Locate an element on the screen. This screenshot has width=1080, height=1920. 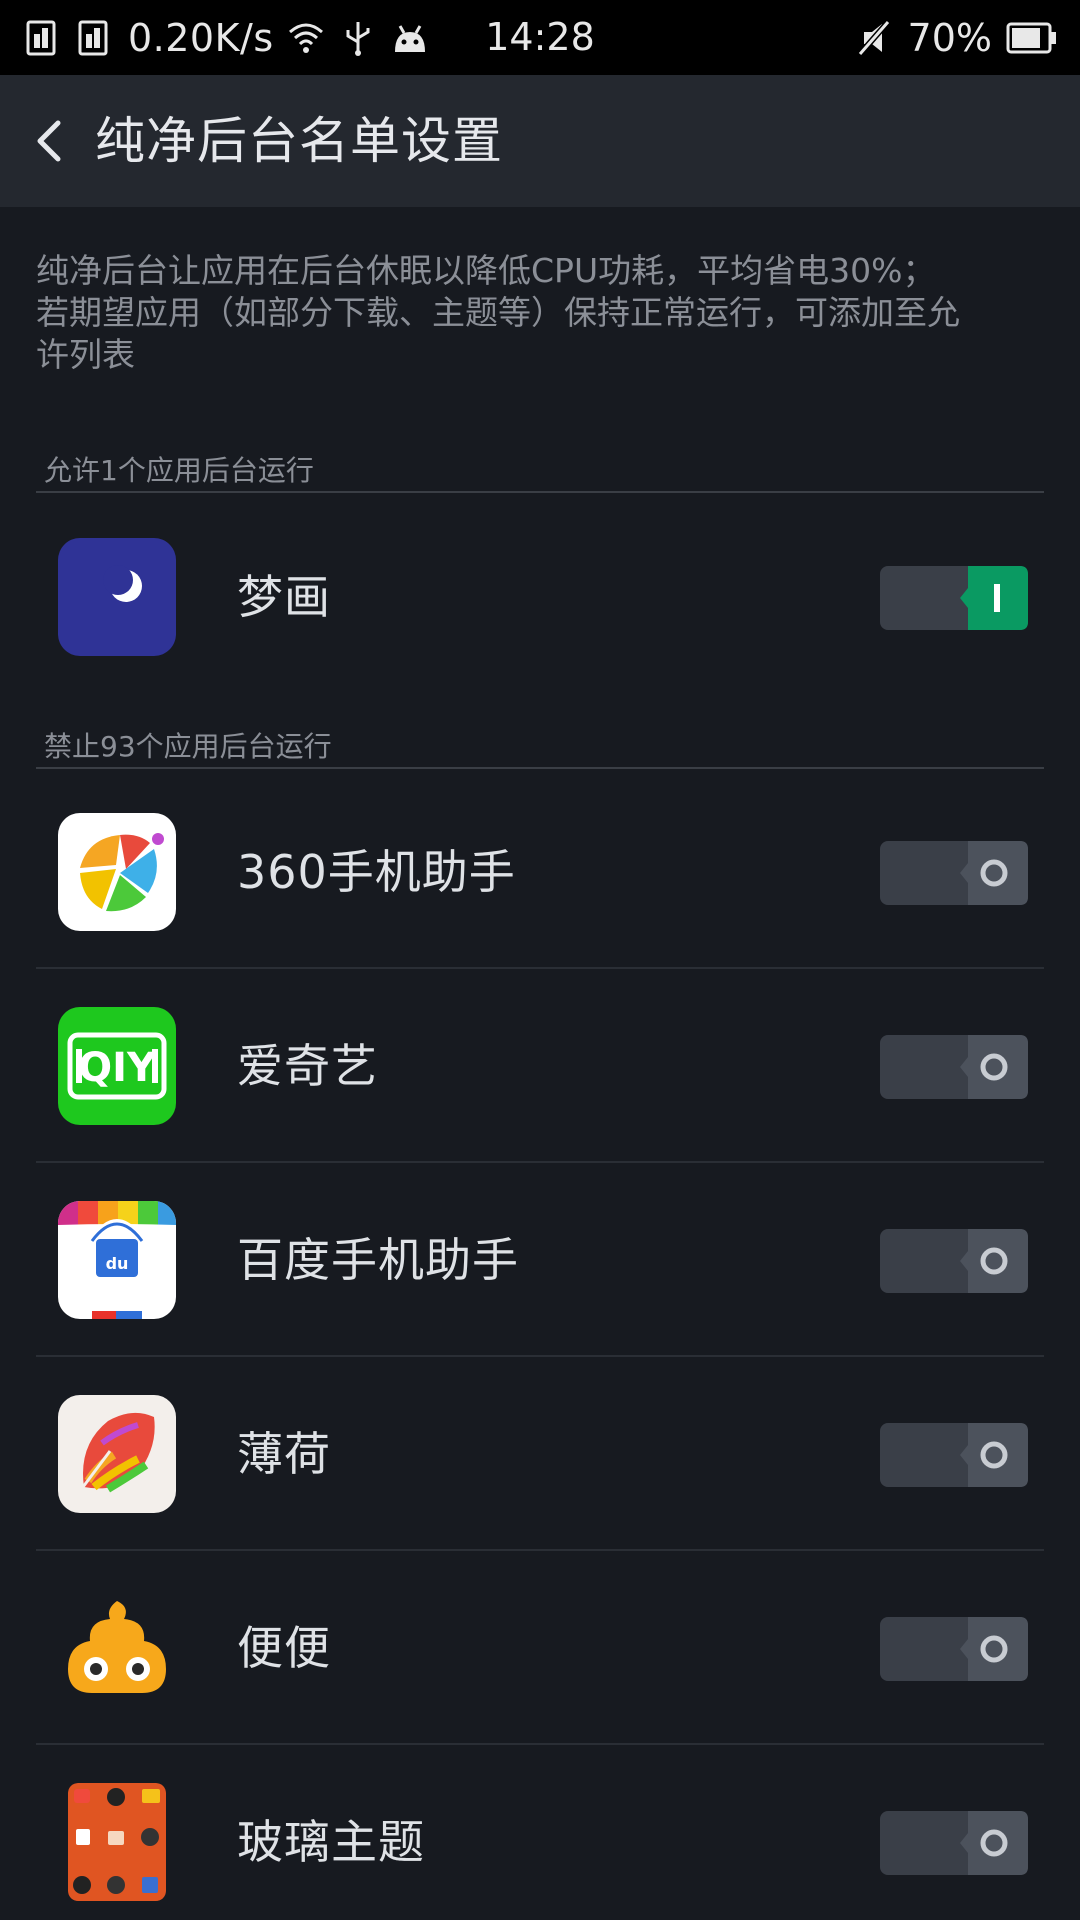
svg-text: du is located at coordinates (117, 1263).